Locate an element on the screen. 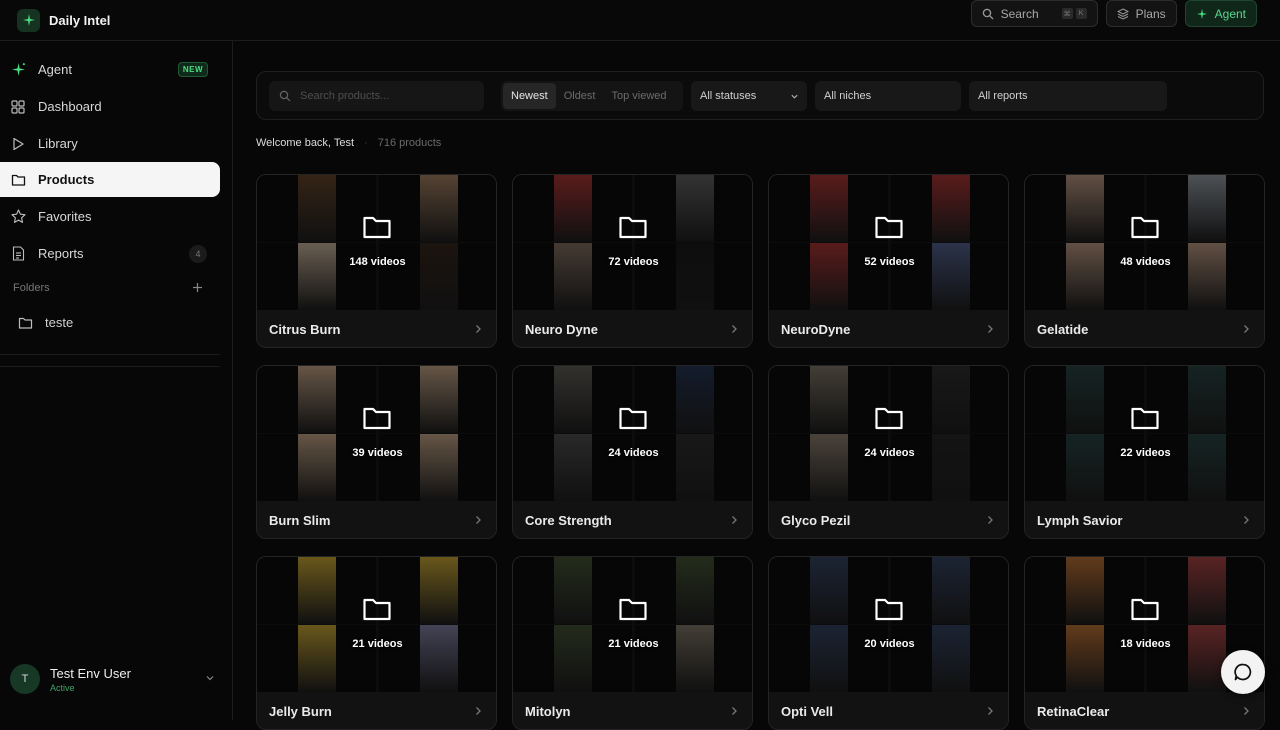 The height and width of the screenshot is (730, 1280). product-name: Gelatide is located at coordinates (1063, 329).